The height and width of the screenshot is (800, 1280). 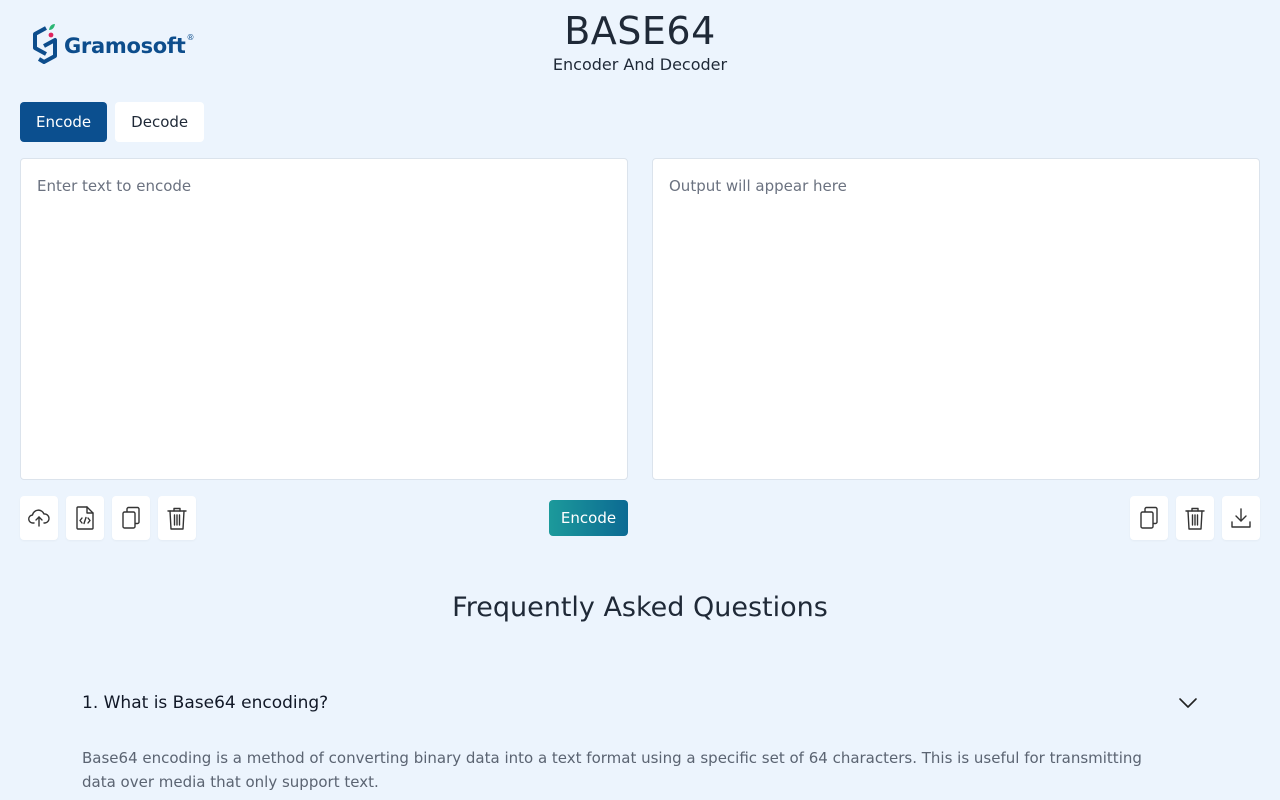 I want to click on page-title: BASE64, so click(x=640, y=31).